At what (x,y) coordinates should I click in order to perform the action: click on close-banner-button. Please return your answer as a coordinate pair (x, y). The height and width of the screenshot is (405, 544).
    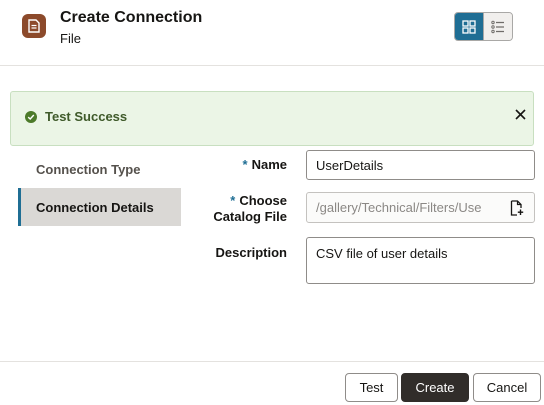
    Looking at the image, I should click on (520, 114).